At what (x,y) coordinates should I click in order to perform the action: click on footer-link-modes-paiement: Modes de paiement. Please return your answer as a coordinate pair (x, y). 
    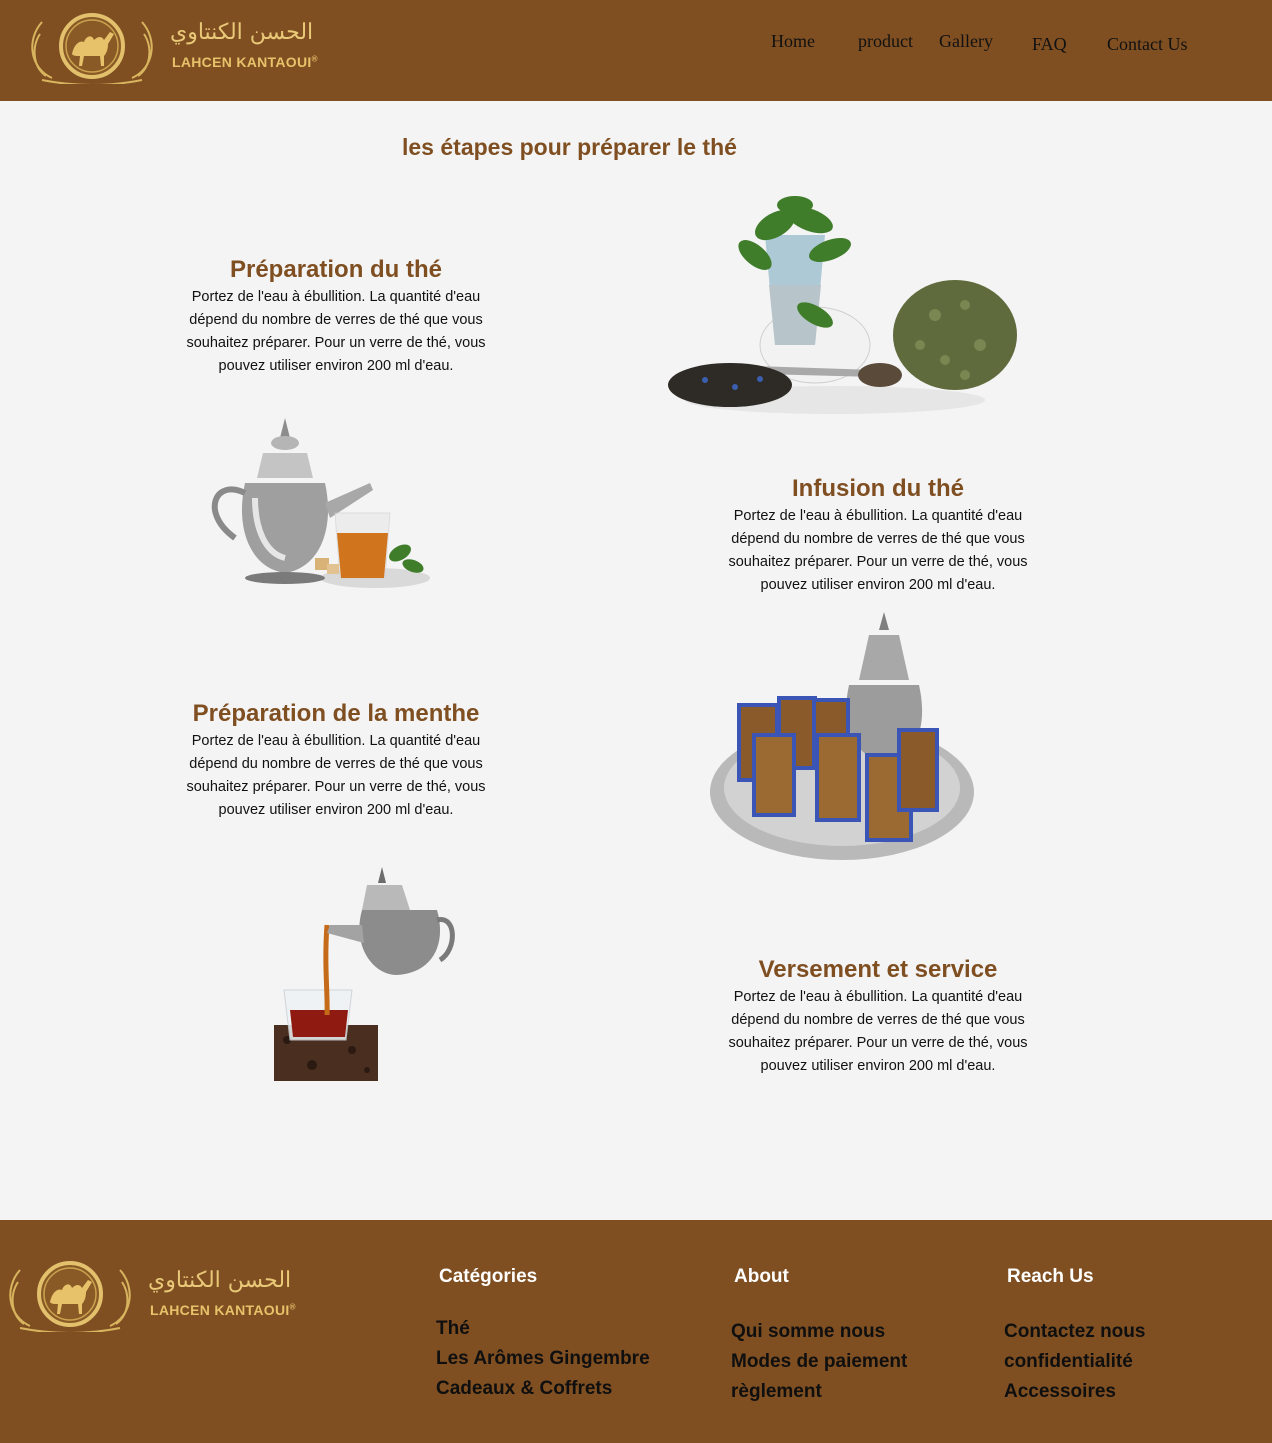
    Looking at the image, I should click on (819, 1362).